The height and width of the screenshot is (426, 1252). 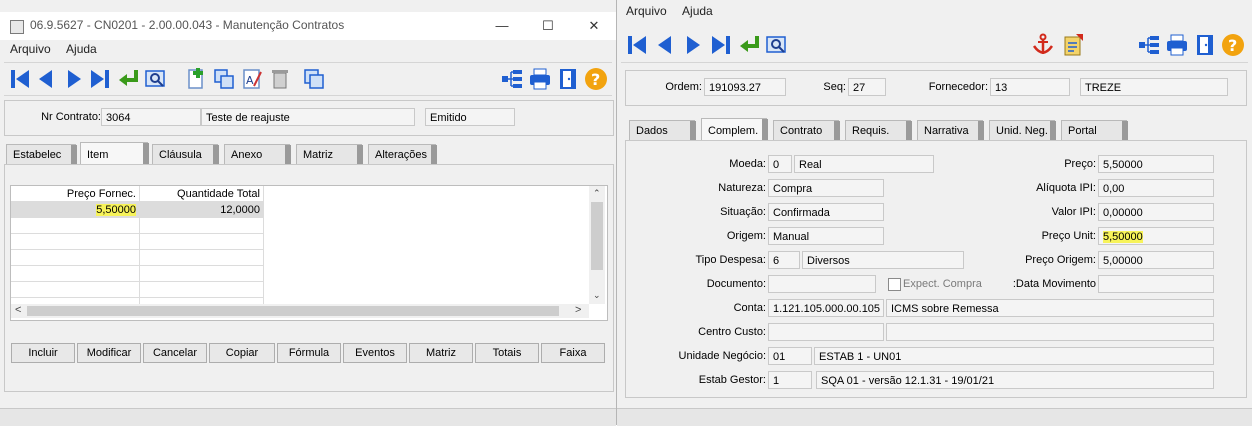 What do you see at coordinates (202, 194) in the screenshot?
I see `column-header-quantidade-total: Quantidade Total` at bounding box center [202, 194].